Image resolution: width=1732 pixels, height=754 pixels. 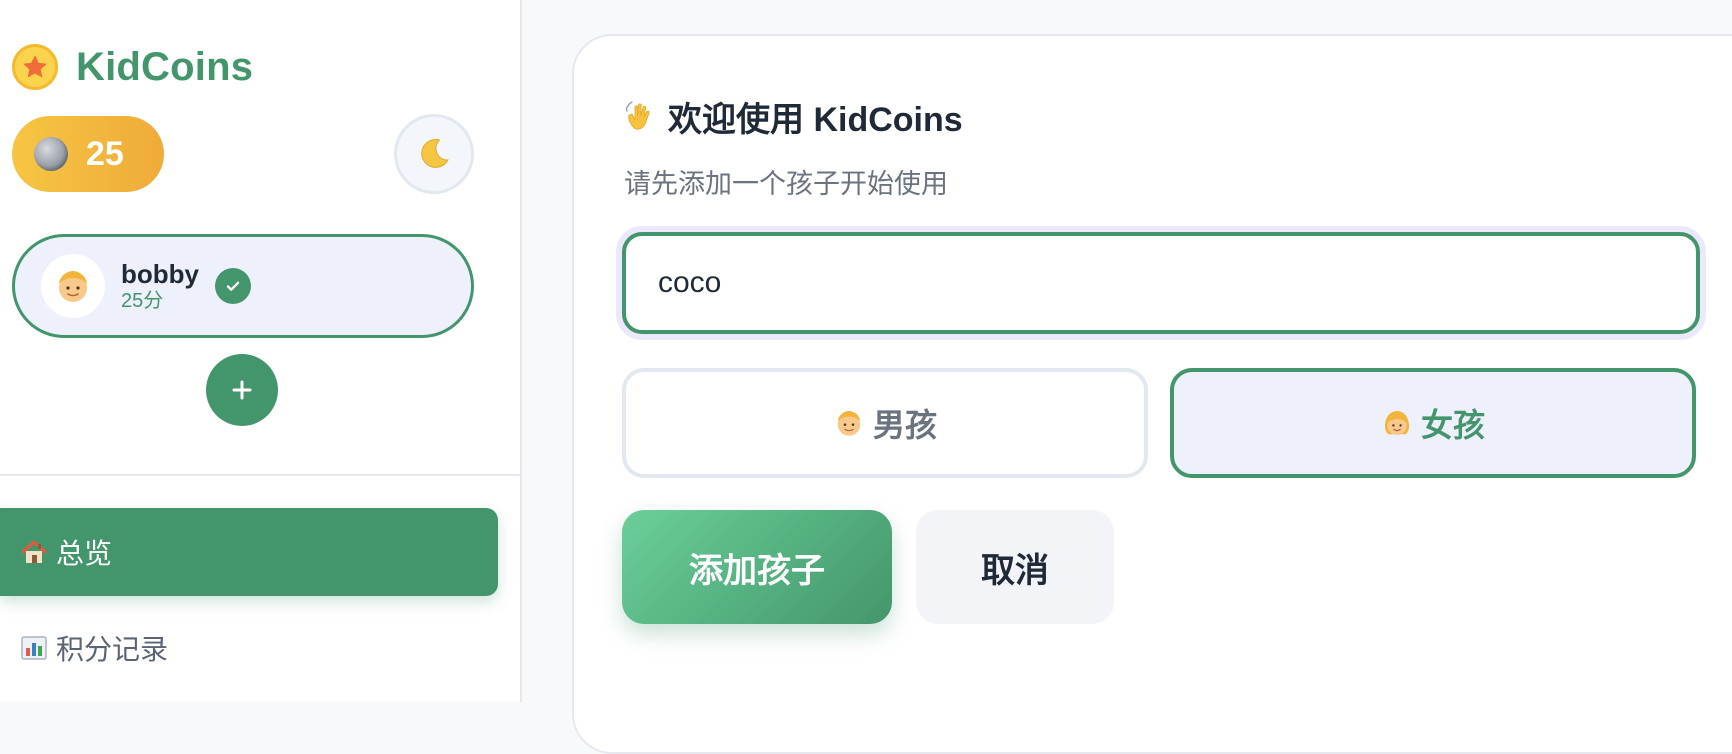 What do you see at coordinates (165, 66) in the screenshot?
I see `app-title: KidCoins` at bounding box center [165, 66].